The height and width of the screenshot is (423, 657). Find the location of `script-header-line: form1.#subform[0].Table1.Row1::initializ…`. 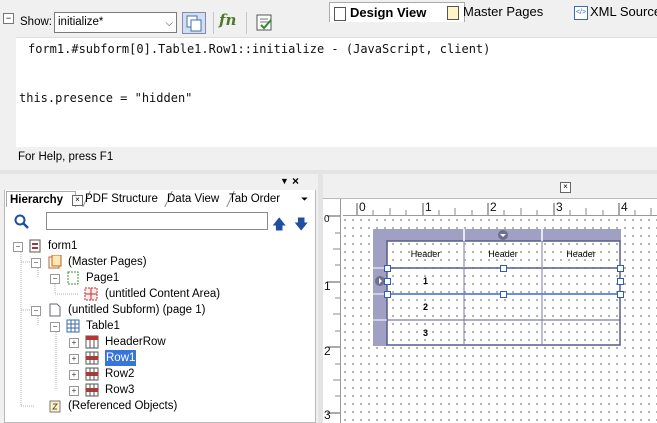

script-header-line: form1.#subform[0].Table1.Row1::initializ… is located at coordinates (259, 49).